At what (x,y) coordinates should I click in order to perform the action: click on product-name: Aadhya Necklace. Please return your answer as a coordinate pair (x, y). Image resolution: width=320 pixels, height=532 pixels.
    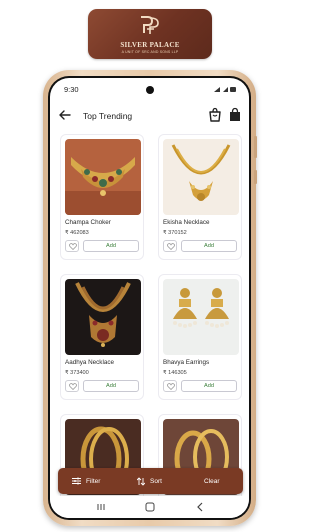
    Looking at the image, I should click on (90, 362).